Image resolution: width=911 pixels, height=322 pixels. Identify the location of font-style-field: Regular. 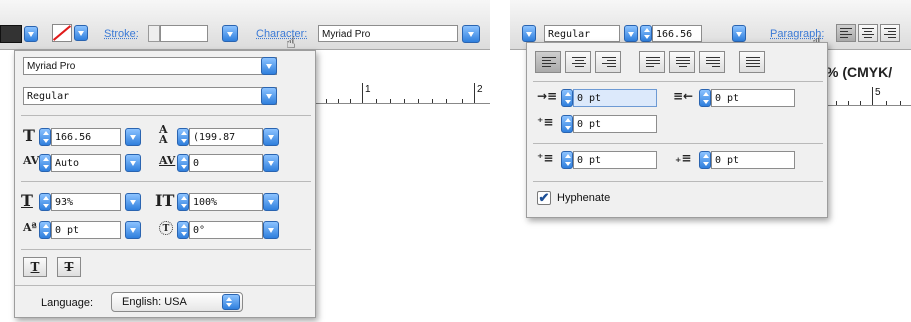
(150, 96).